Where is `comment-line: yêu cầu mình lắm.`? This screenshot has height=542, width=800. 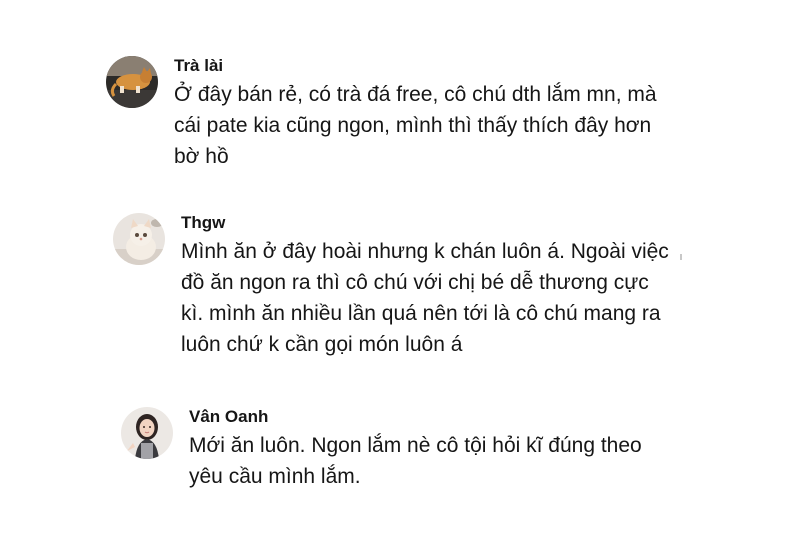 comment-line: yêu cầu mình lắm. is located at coordinates (275, 476).